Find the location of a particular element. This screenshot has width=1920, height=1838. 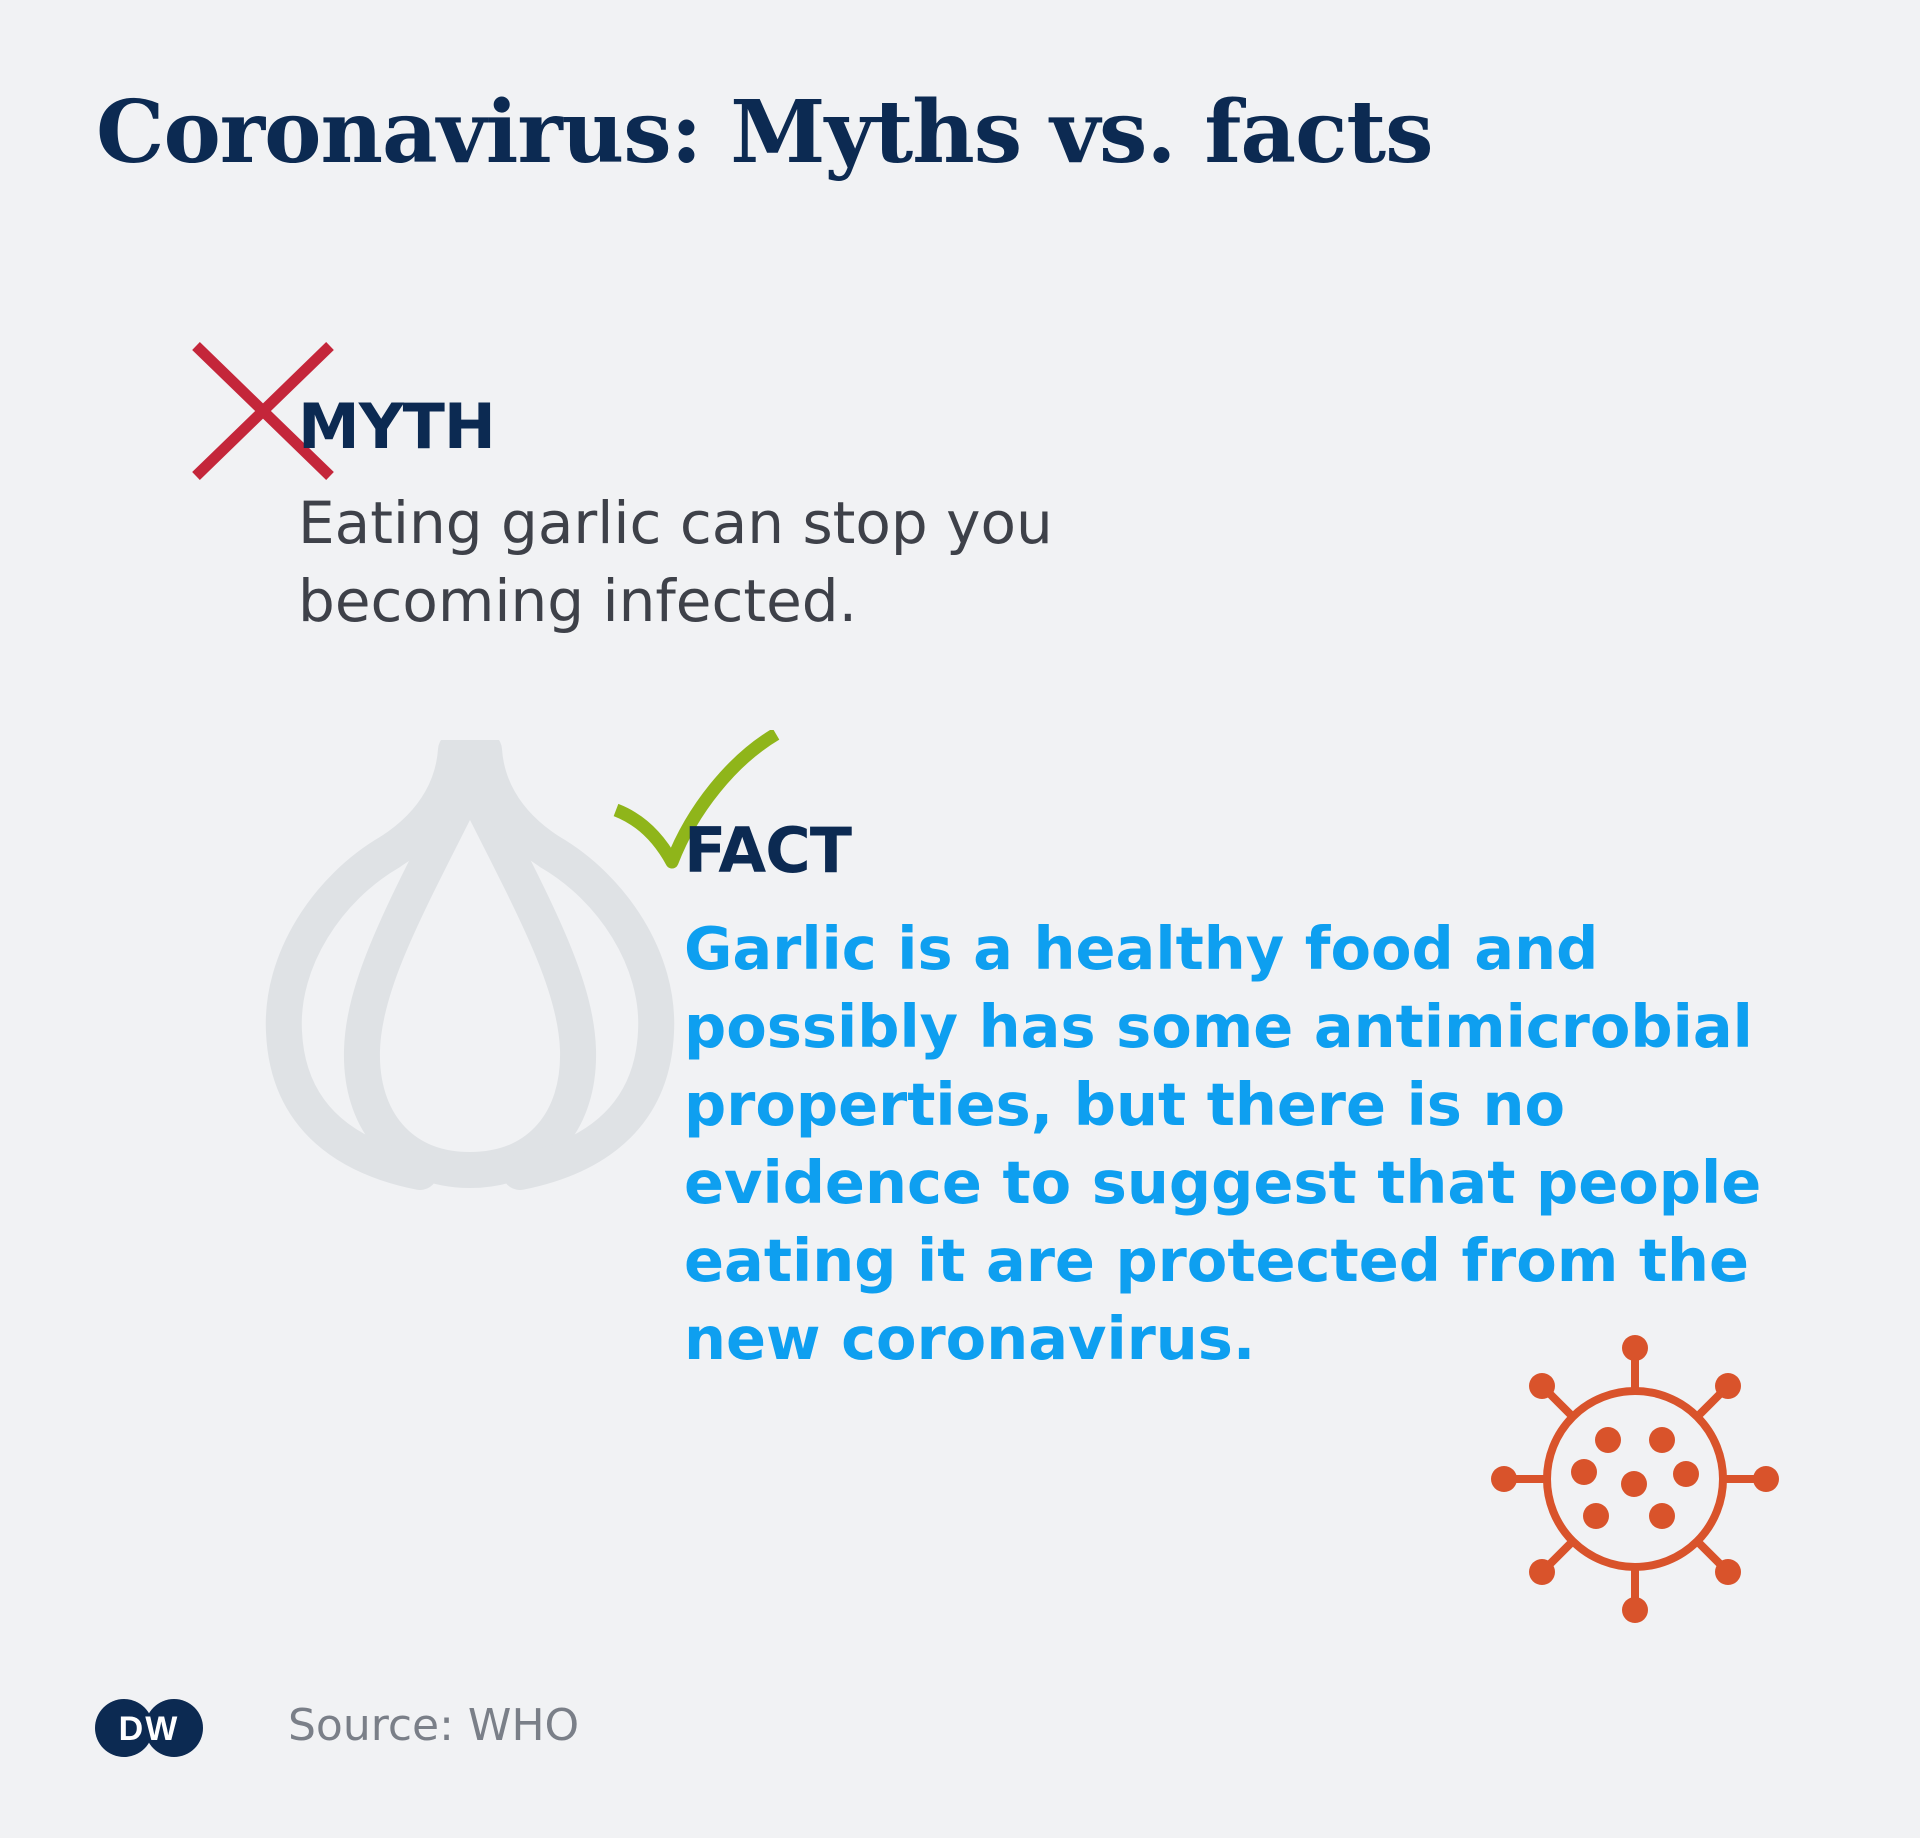

myth-heading: MYTH is located at coordinates (397, 426).